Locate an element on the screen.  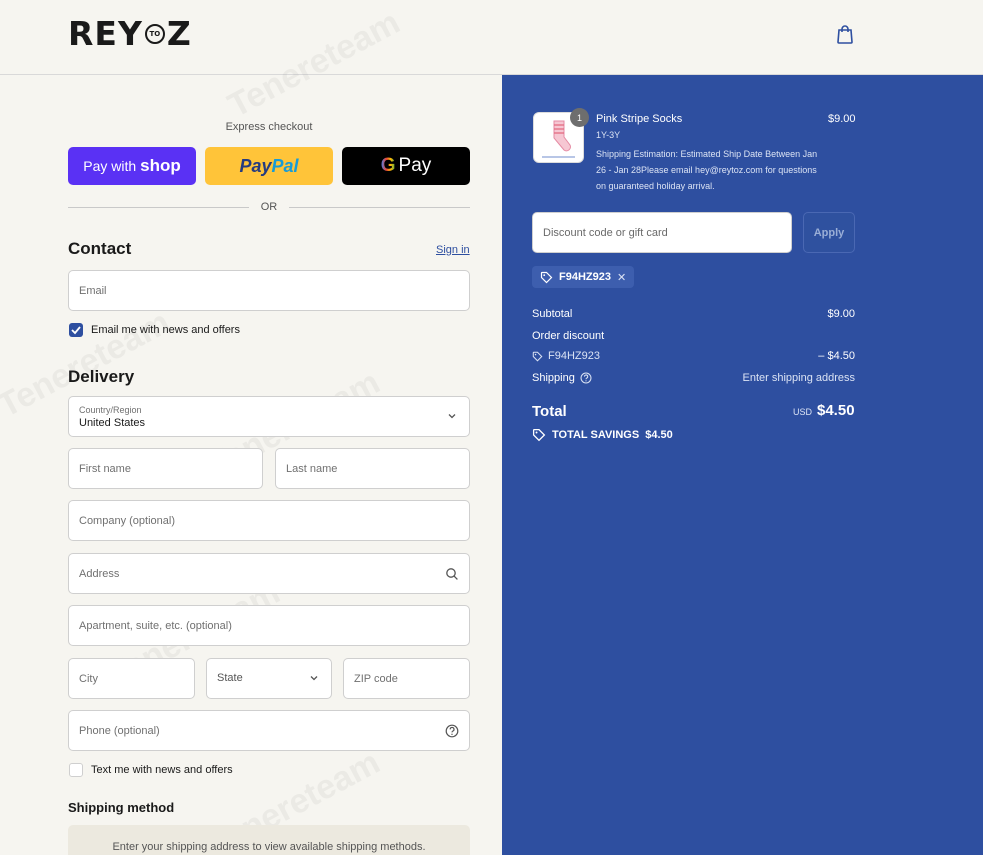
email-field is located at coordinates (269, 290).